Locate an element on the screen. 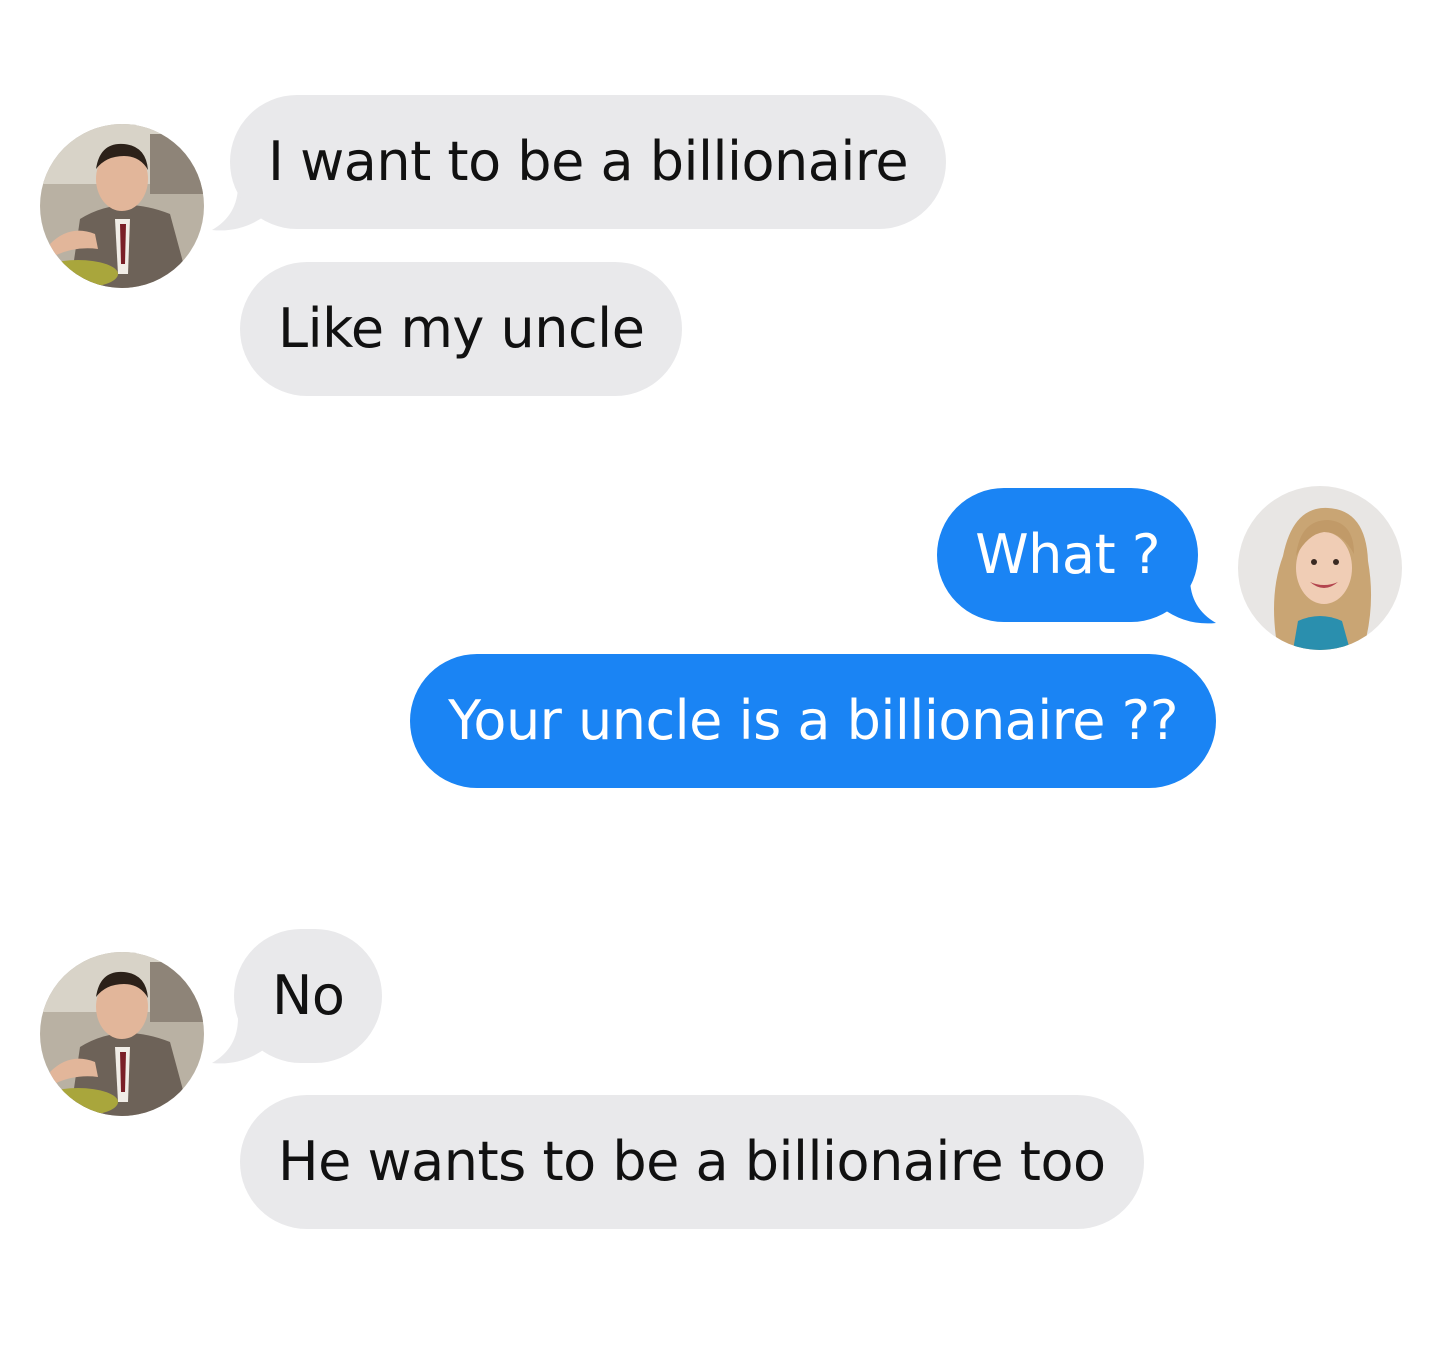 The height and width of the screenshot is (1372, 1448). message-bubble-incoming: Like my uncle is located at coordinates (461, 329).